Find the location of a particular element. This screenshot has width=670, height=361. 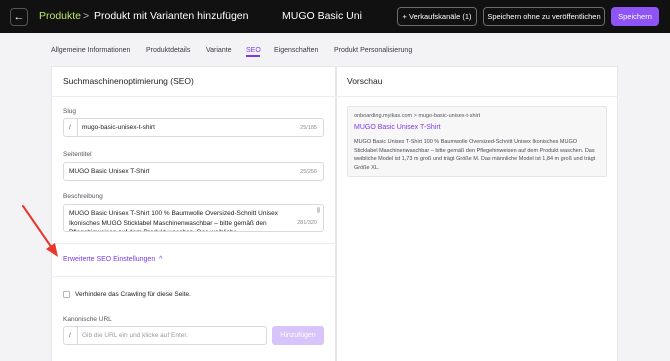

save-without-publish-button: Speichern ohne zu veröffentlichen is located at coordinates (544, 16).